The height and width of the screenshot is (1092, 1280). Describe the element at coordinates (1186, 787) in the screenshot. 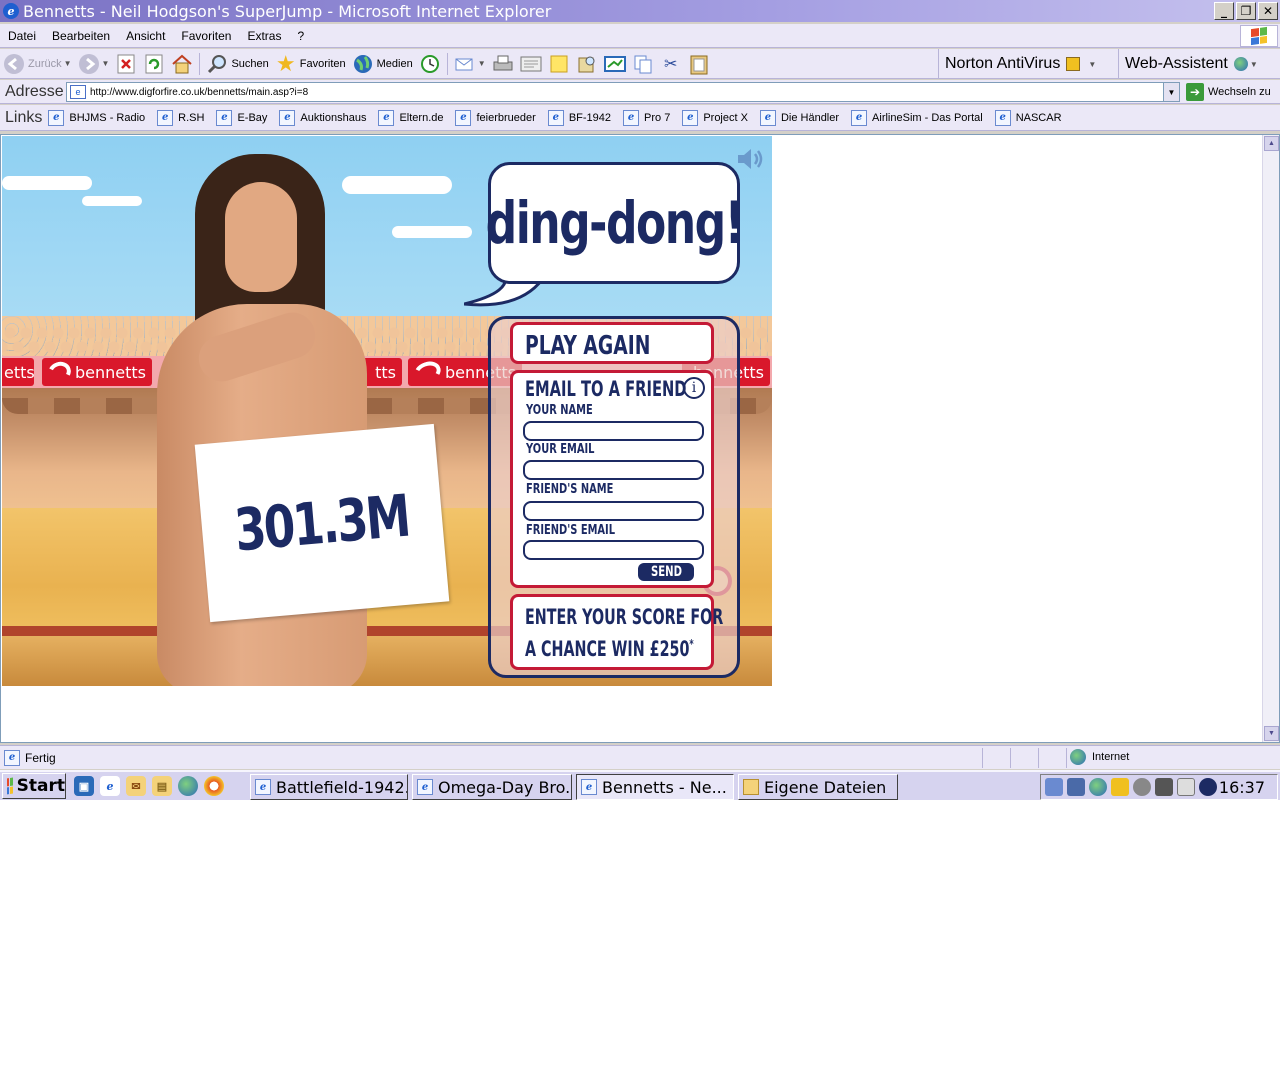

I see `mouse-icon` at that location.